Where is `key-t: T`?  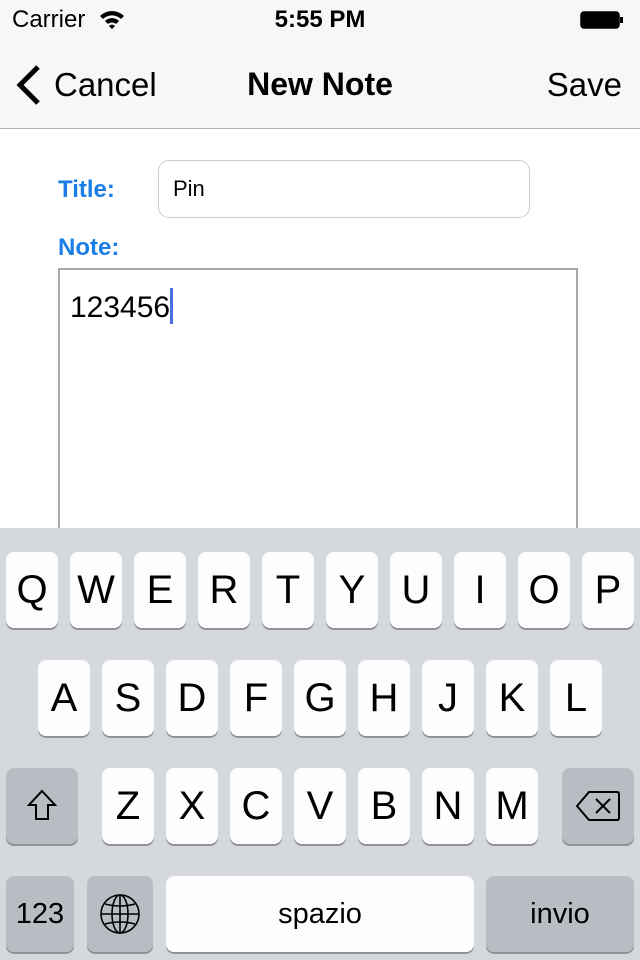 key-t: T is located at coordinates (288, 590).